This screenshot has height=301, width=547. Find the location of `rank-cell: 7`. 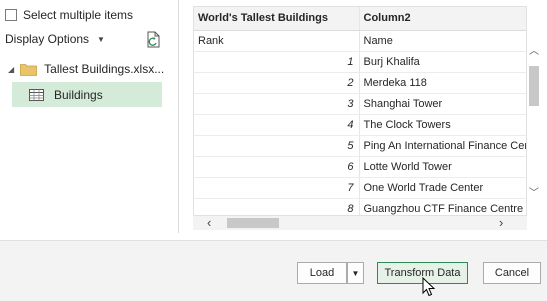

rank-cell: 7 is located at coordinates (277, 188).